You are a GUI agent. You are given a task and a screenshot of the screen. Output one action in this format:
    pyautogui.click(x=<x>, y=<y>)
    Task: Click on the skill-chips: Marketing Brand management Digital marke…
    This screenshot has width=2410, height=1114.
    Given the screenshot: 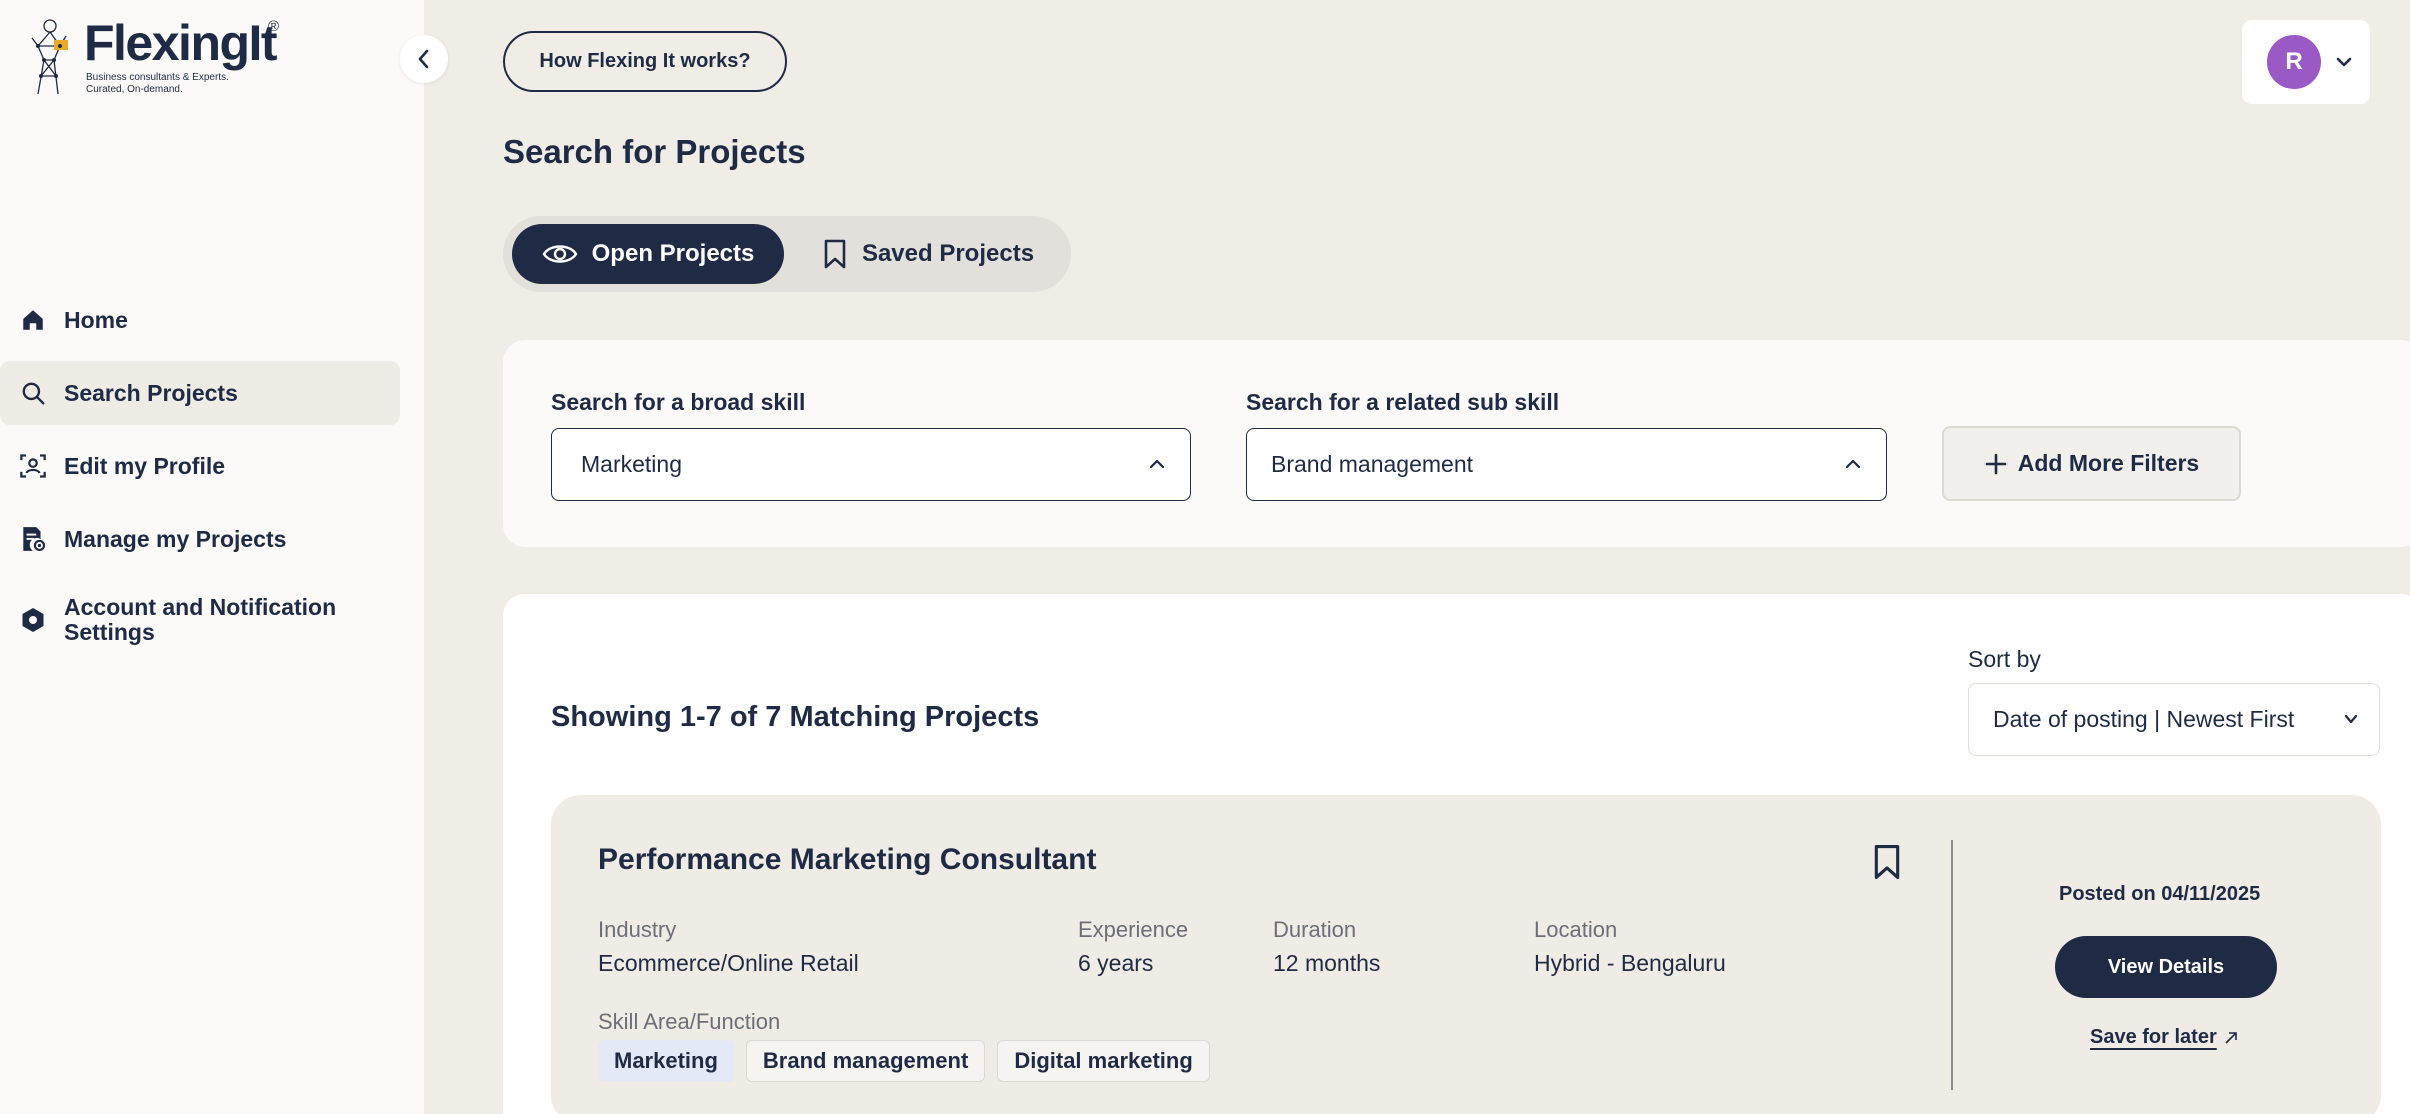 What is the action you would take?
    pyautogui.click(x=904, y=1061)
    